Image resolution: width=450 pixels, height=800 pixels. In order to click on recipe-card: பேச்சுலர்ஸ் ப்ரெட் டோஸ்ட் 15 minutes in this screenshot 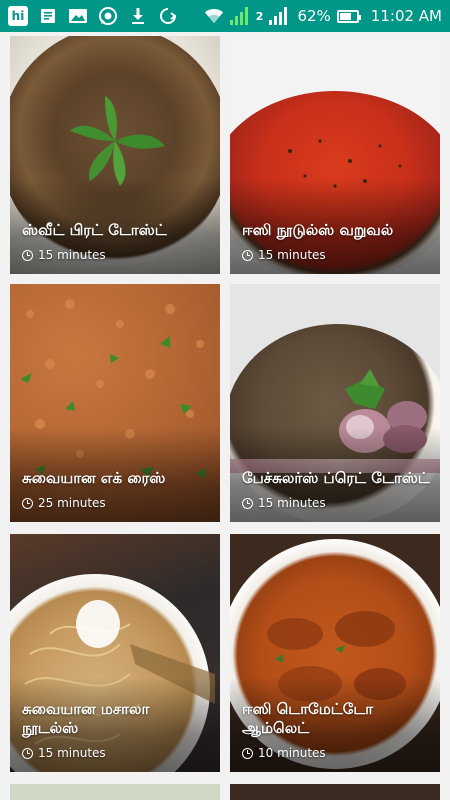, I will do `click(335, 403)`.